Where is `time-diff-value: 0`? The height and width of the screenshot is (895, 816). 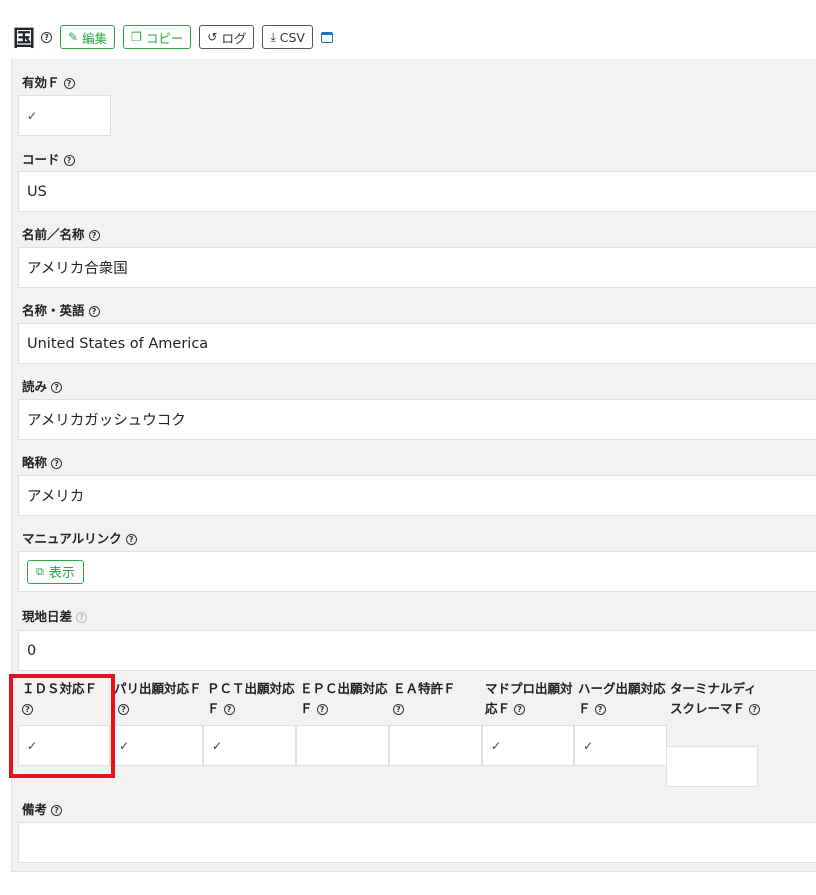
time-diff-value: 0 is located at coordinates (417, 650).